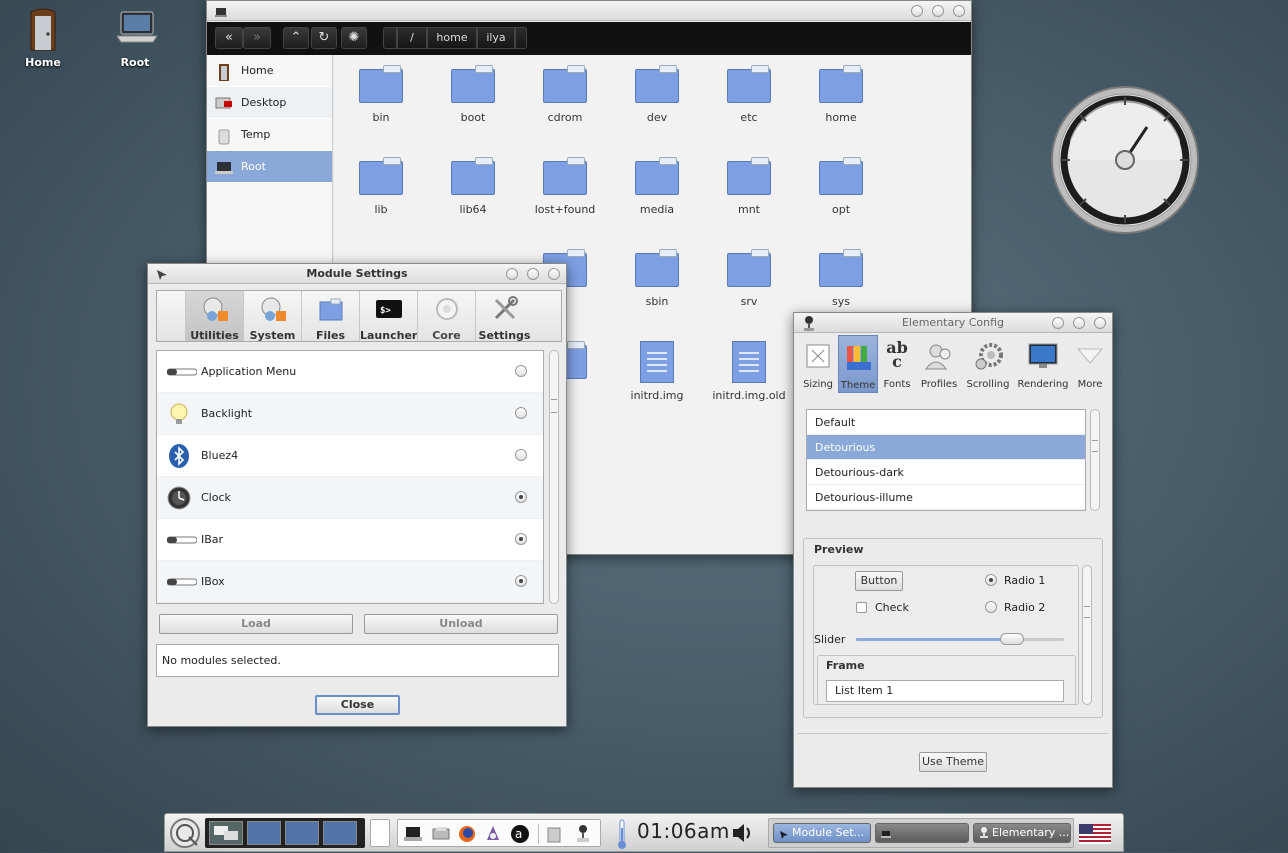 The image size is (1288, 853). I want to click on list-item: Application Menu, so click(350, 372).